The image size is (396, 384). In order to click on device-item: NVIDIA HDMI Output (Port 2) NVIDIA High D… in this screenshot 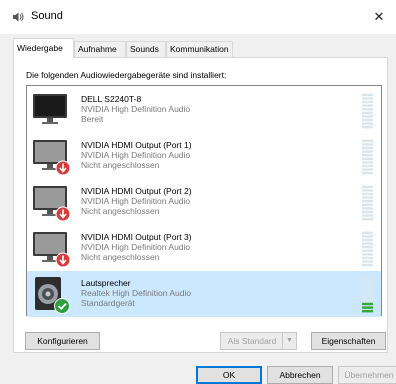, I will do `click(204, 202)`.